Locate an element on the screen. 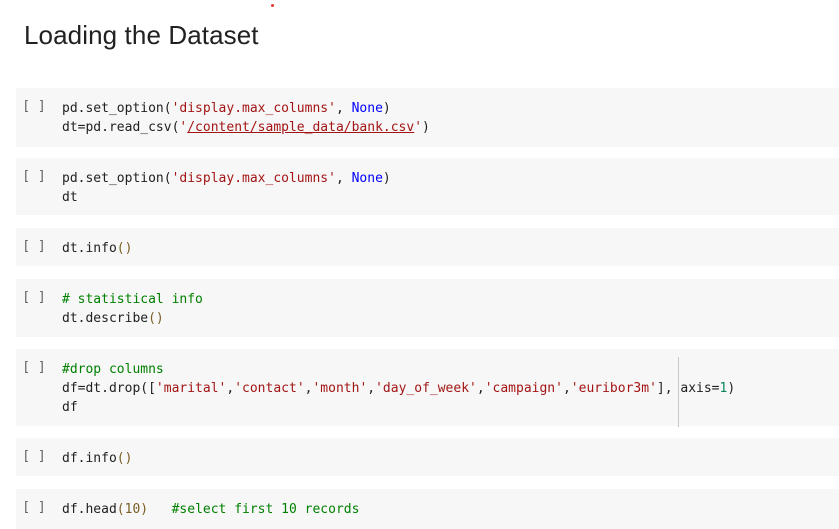 The image size is (839, 529). code-token: 'day_of_week' is located at coordinates (426, 388).